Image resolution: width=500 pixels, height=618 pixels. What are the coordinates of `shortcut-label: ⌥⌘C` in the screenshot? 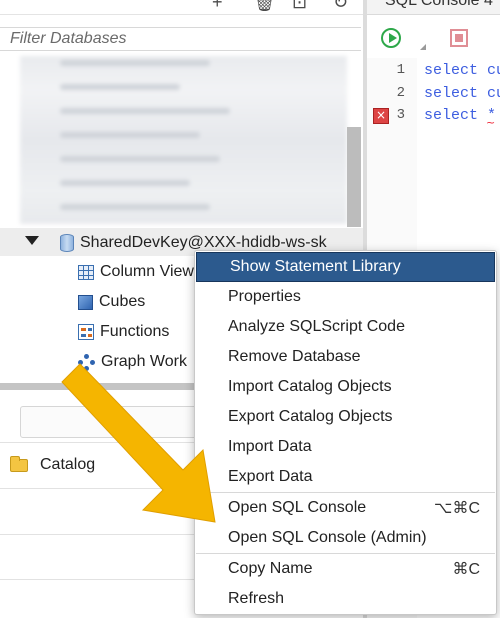 It's located at (457, 508).